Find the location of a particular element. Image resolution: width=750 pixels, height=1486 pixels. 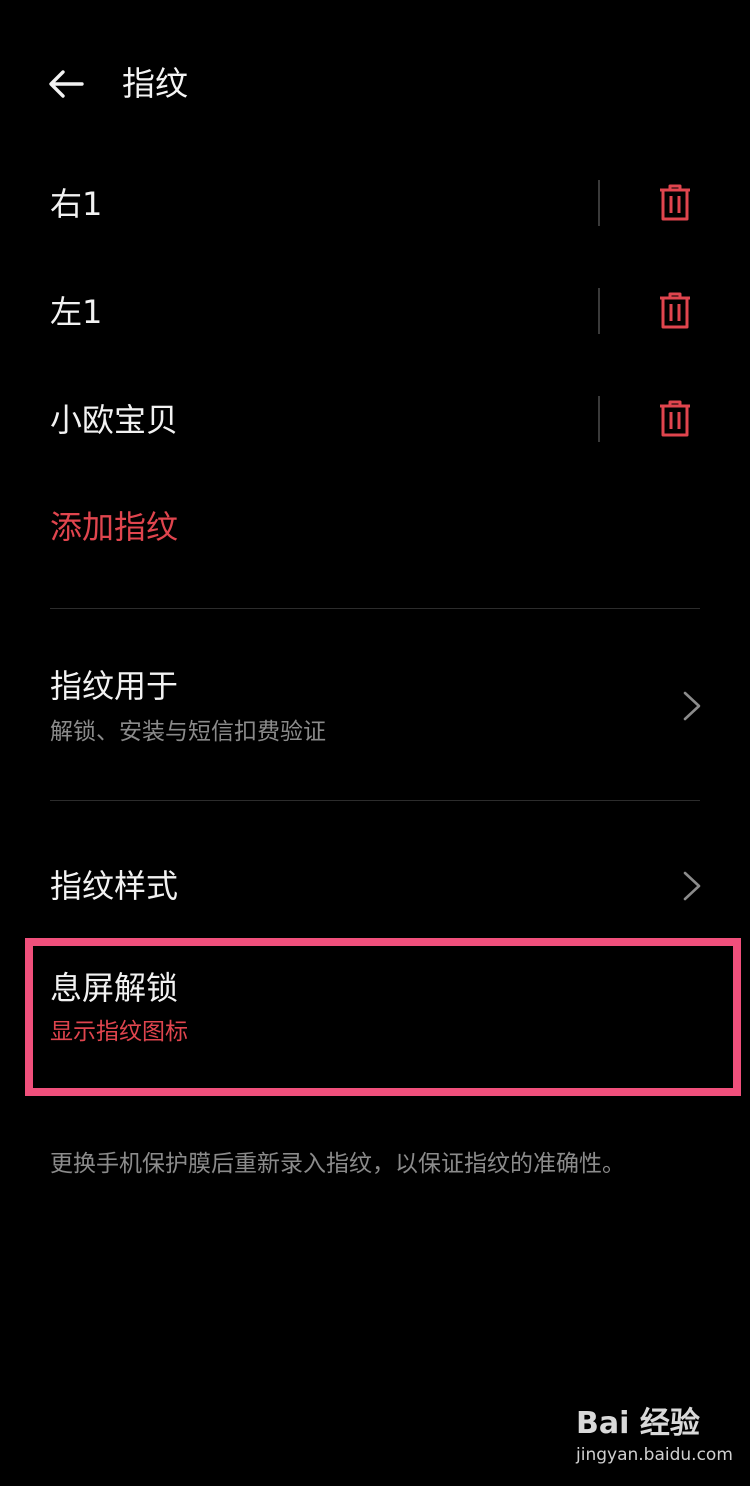

arrow-left-icon is located at coordinates (66, 84).